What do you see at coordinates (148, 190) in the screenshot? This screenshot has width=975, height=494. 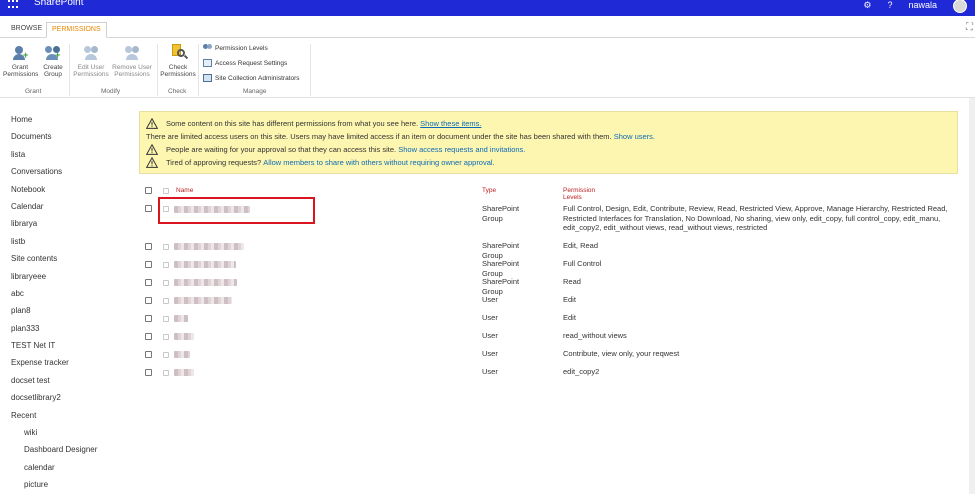 I see `select-all-checkbox` at bounding box center [148, 190].